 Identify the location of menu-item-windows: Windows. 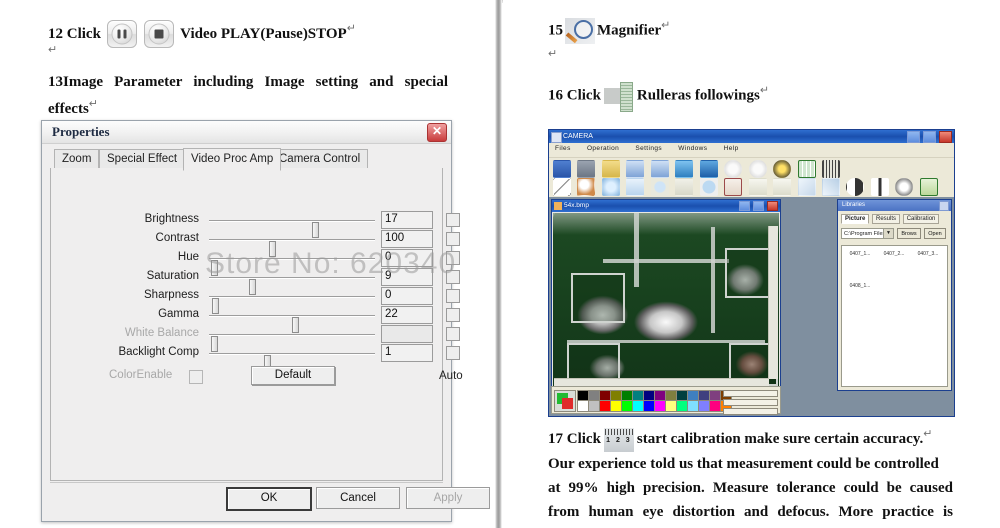
(692, 148).